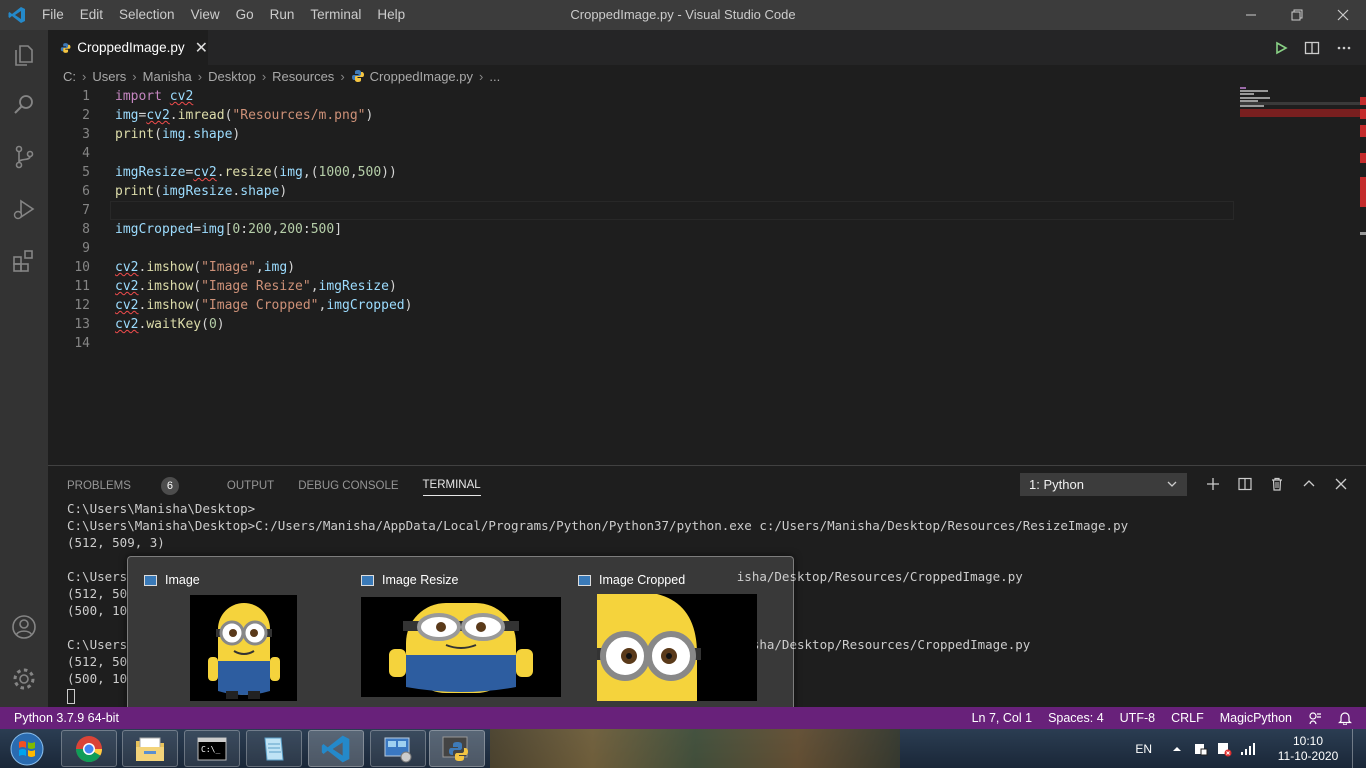 This screenshot has width=1366, height=768. What do you see at coordinates (643, 267) in the screenshot?
I see `code-line: 10 cv2.imshow("Image",img)` at bounding box center [643, 267].